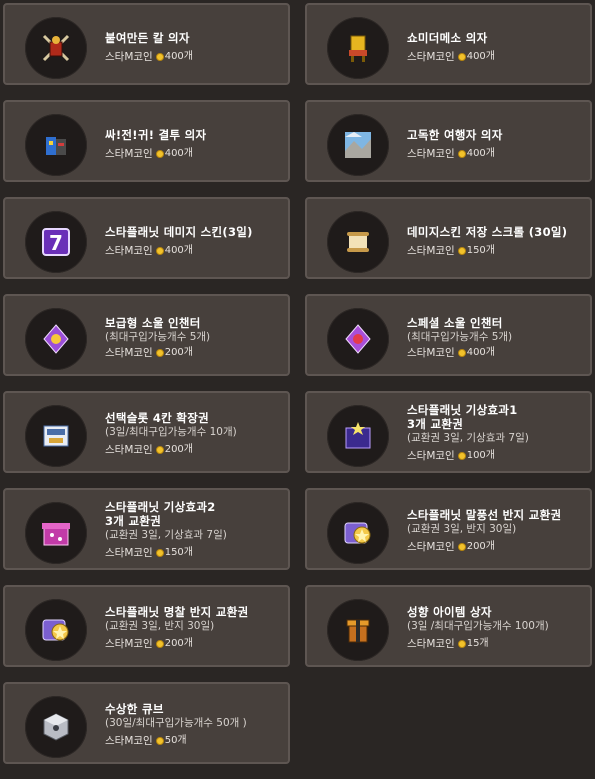  What do you see at coordinates (175, 740) in the screenshot?
I see `price-amount: 50개` at bounding box center [175, 740].